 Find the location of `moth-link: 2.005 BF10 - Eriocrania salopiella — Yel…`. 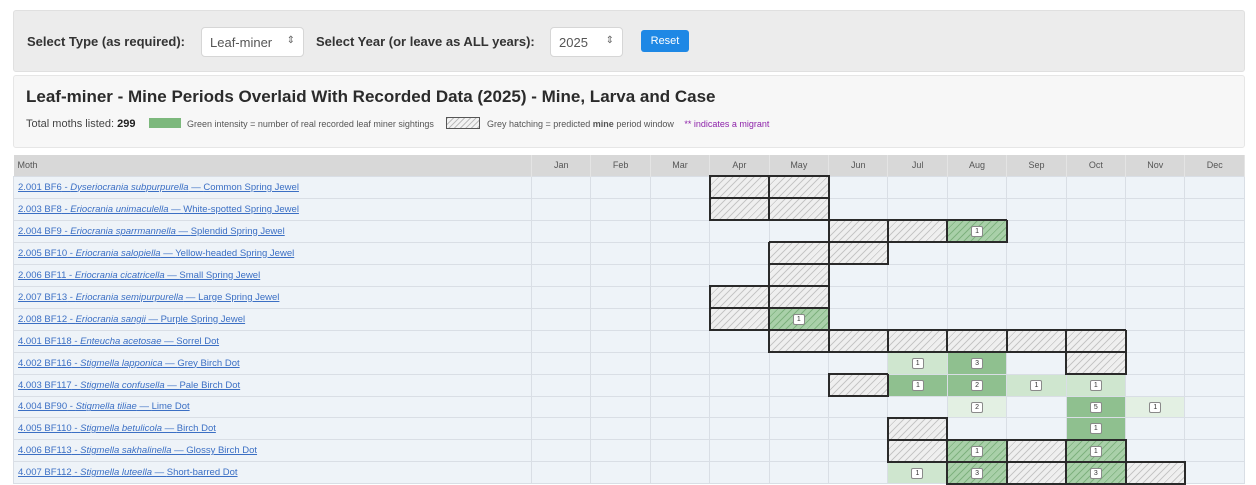

moth-link: 2.005 BF10 - Eriocrania salopiella — Yel… is located at coordinates (156, 253).